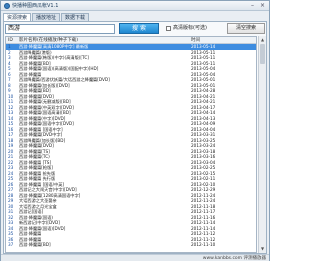  I want to click on cell-id: 37, so click(11, 244).